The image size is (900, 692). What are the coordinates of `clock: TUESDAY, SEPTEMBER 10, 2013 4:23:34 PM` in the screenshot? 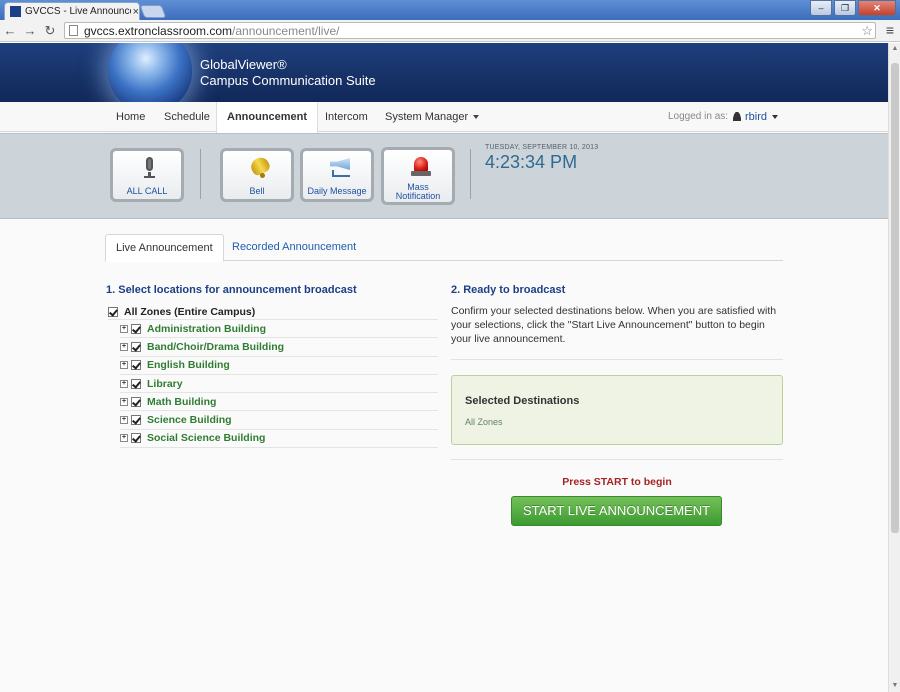 It's located at (541, 158).